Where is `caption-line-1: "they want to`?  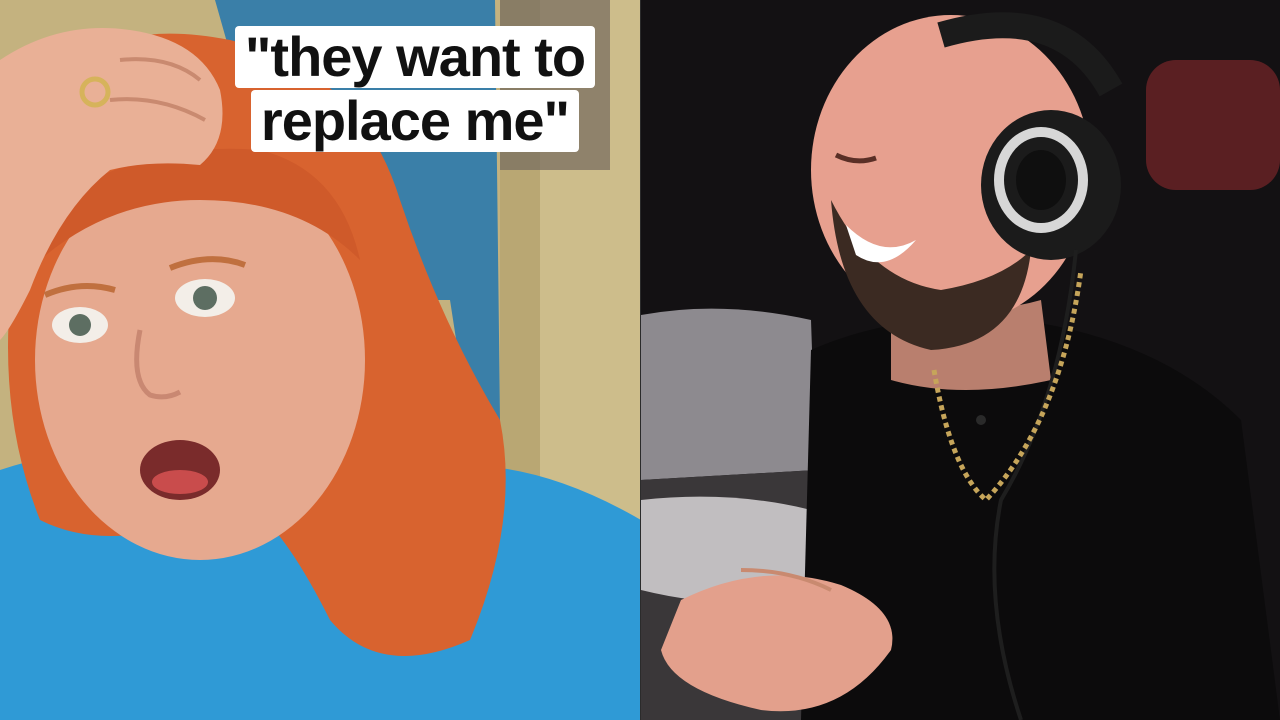
caption-line-1: "they want to is located at coordinates (415, 57).